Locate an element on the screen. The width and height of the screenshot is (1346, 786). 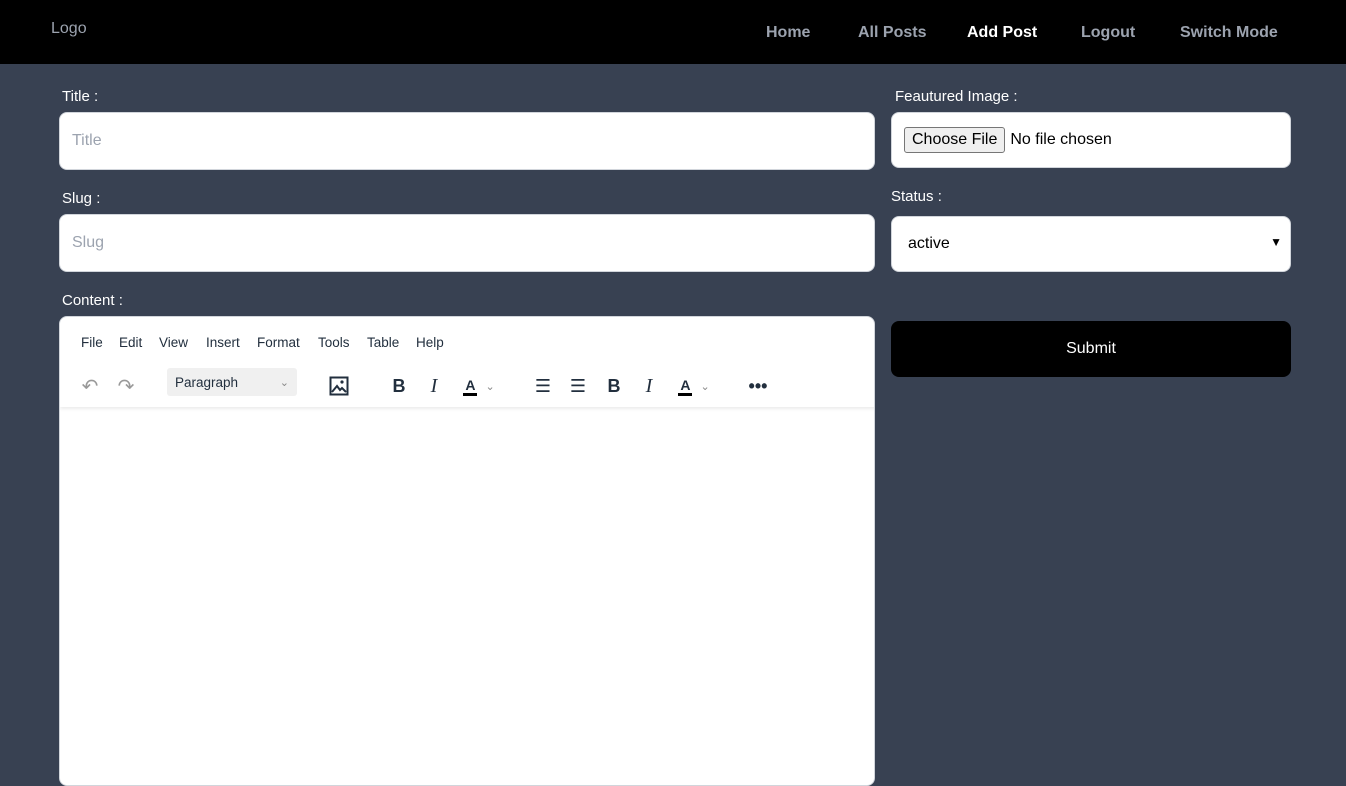
block-format-select: Paragraph ⌄ is located at coordinates (232, 382).